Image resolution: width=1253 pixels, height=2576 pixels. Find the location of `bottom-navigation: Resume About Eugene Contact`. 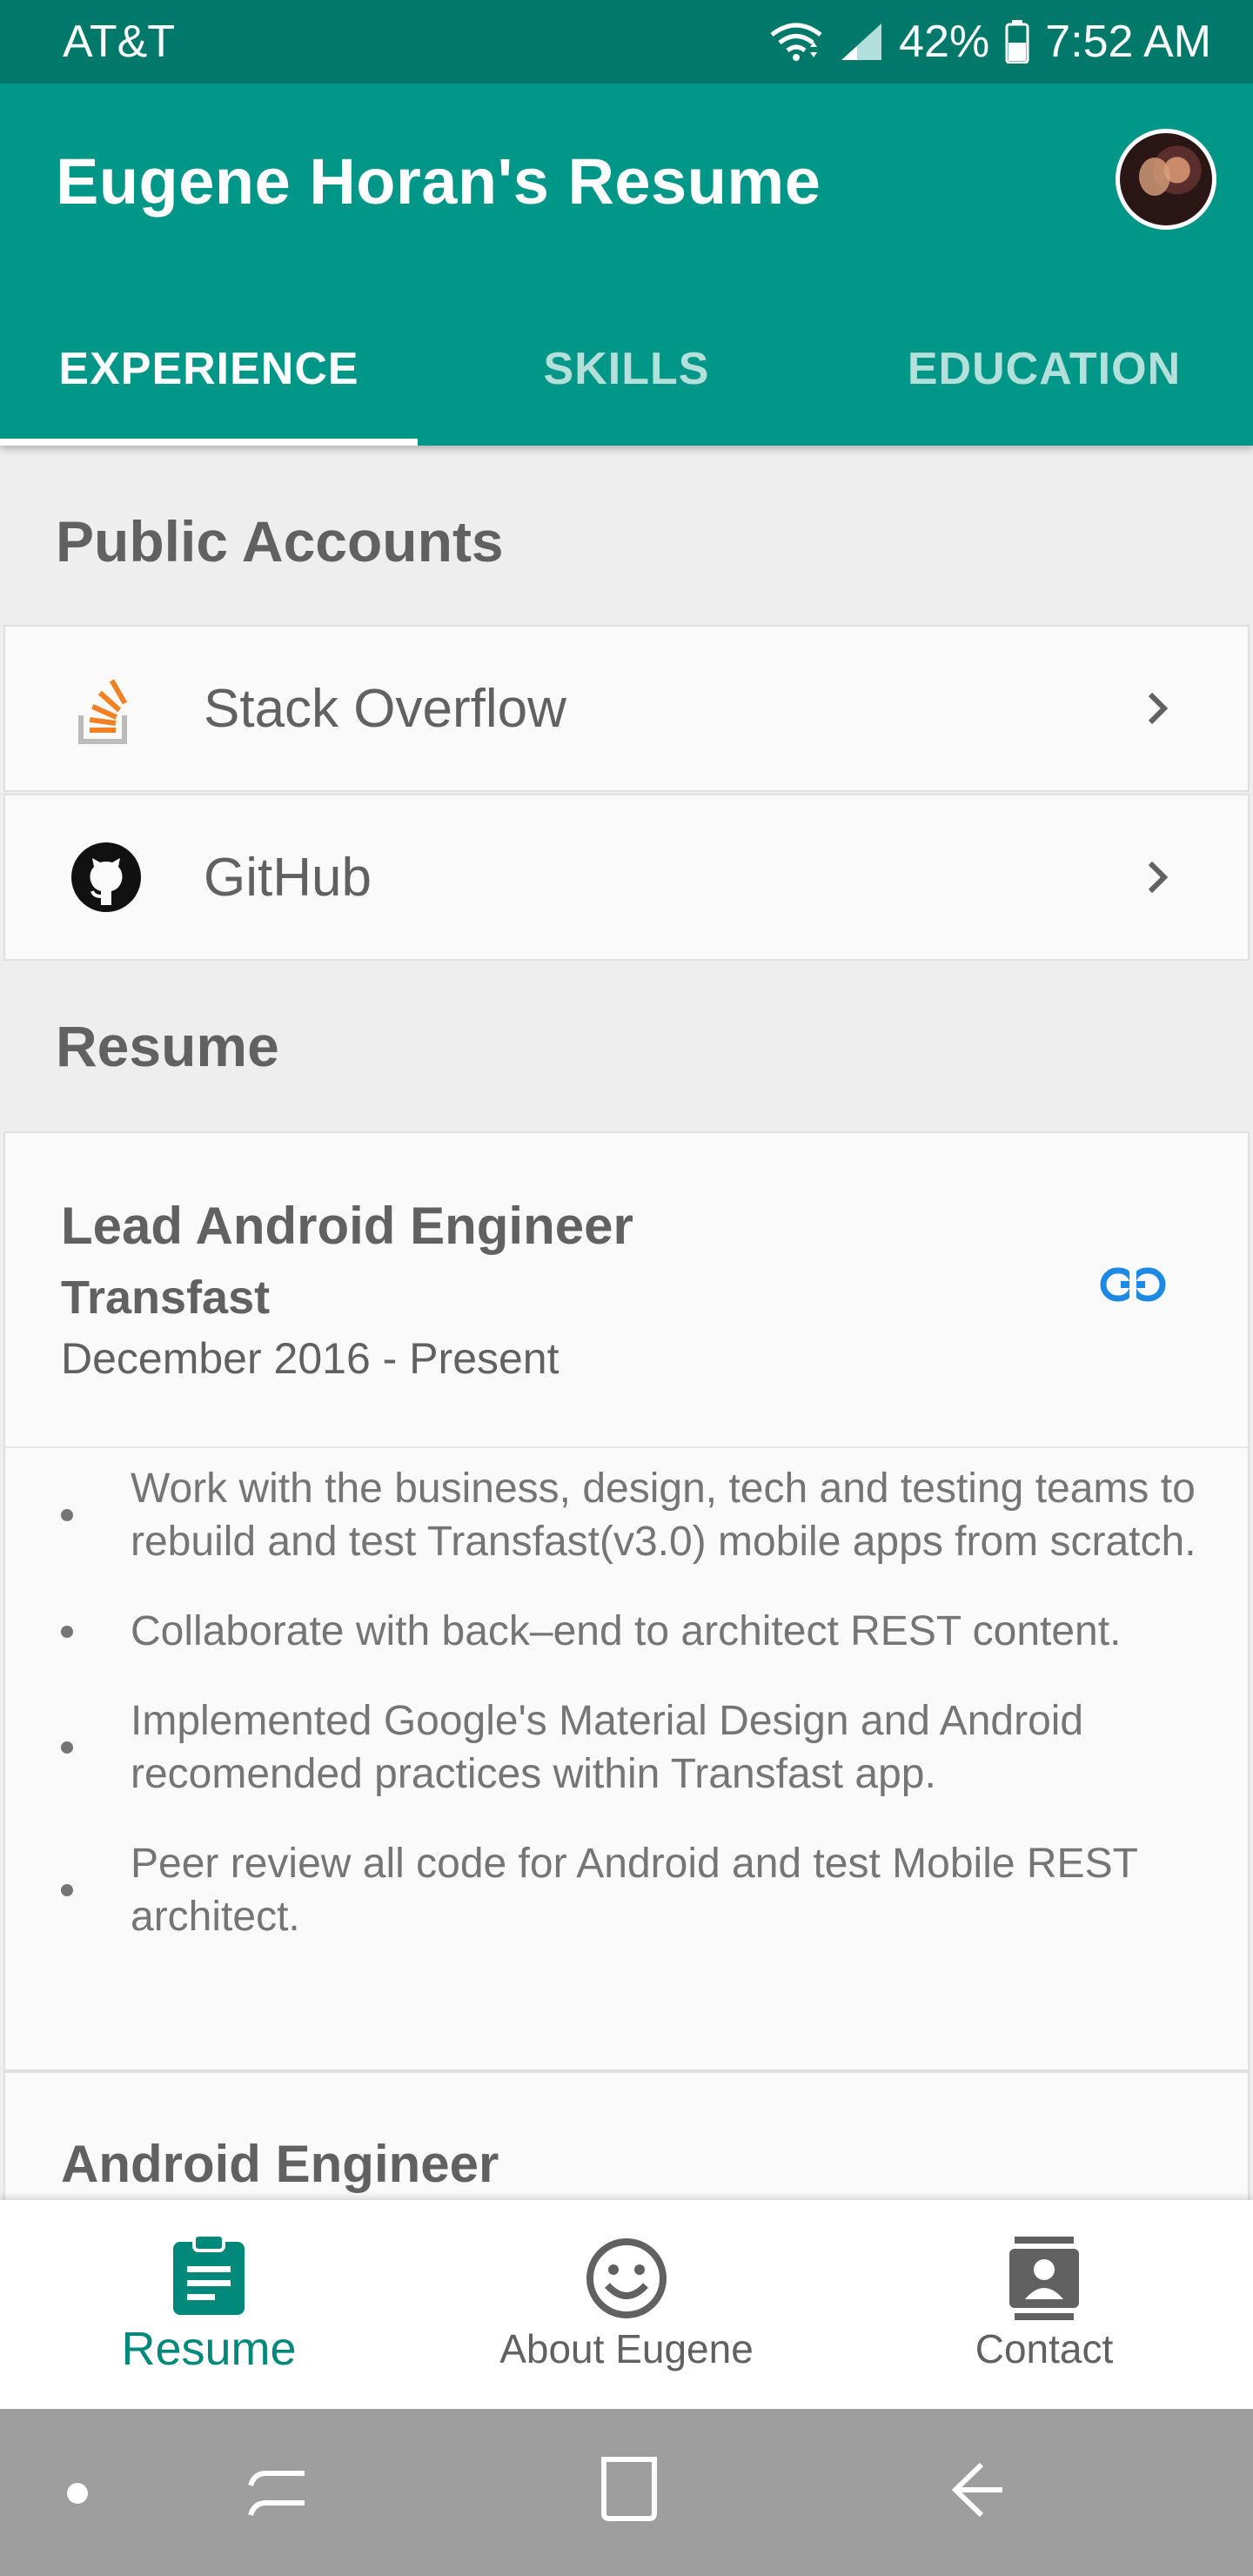

bottom-navigation: Resume About Eugene Contact is located at coordinates (626, 2304).